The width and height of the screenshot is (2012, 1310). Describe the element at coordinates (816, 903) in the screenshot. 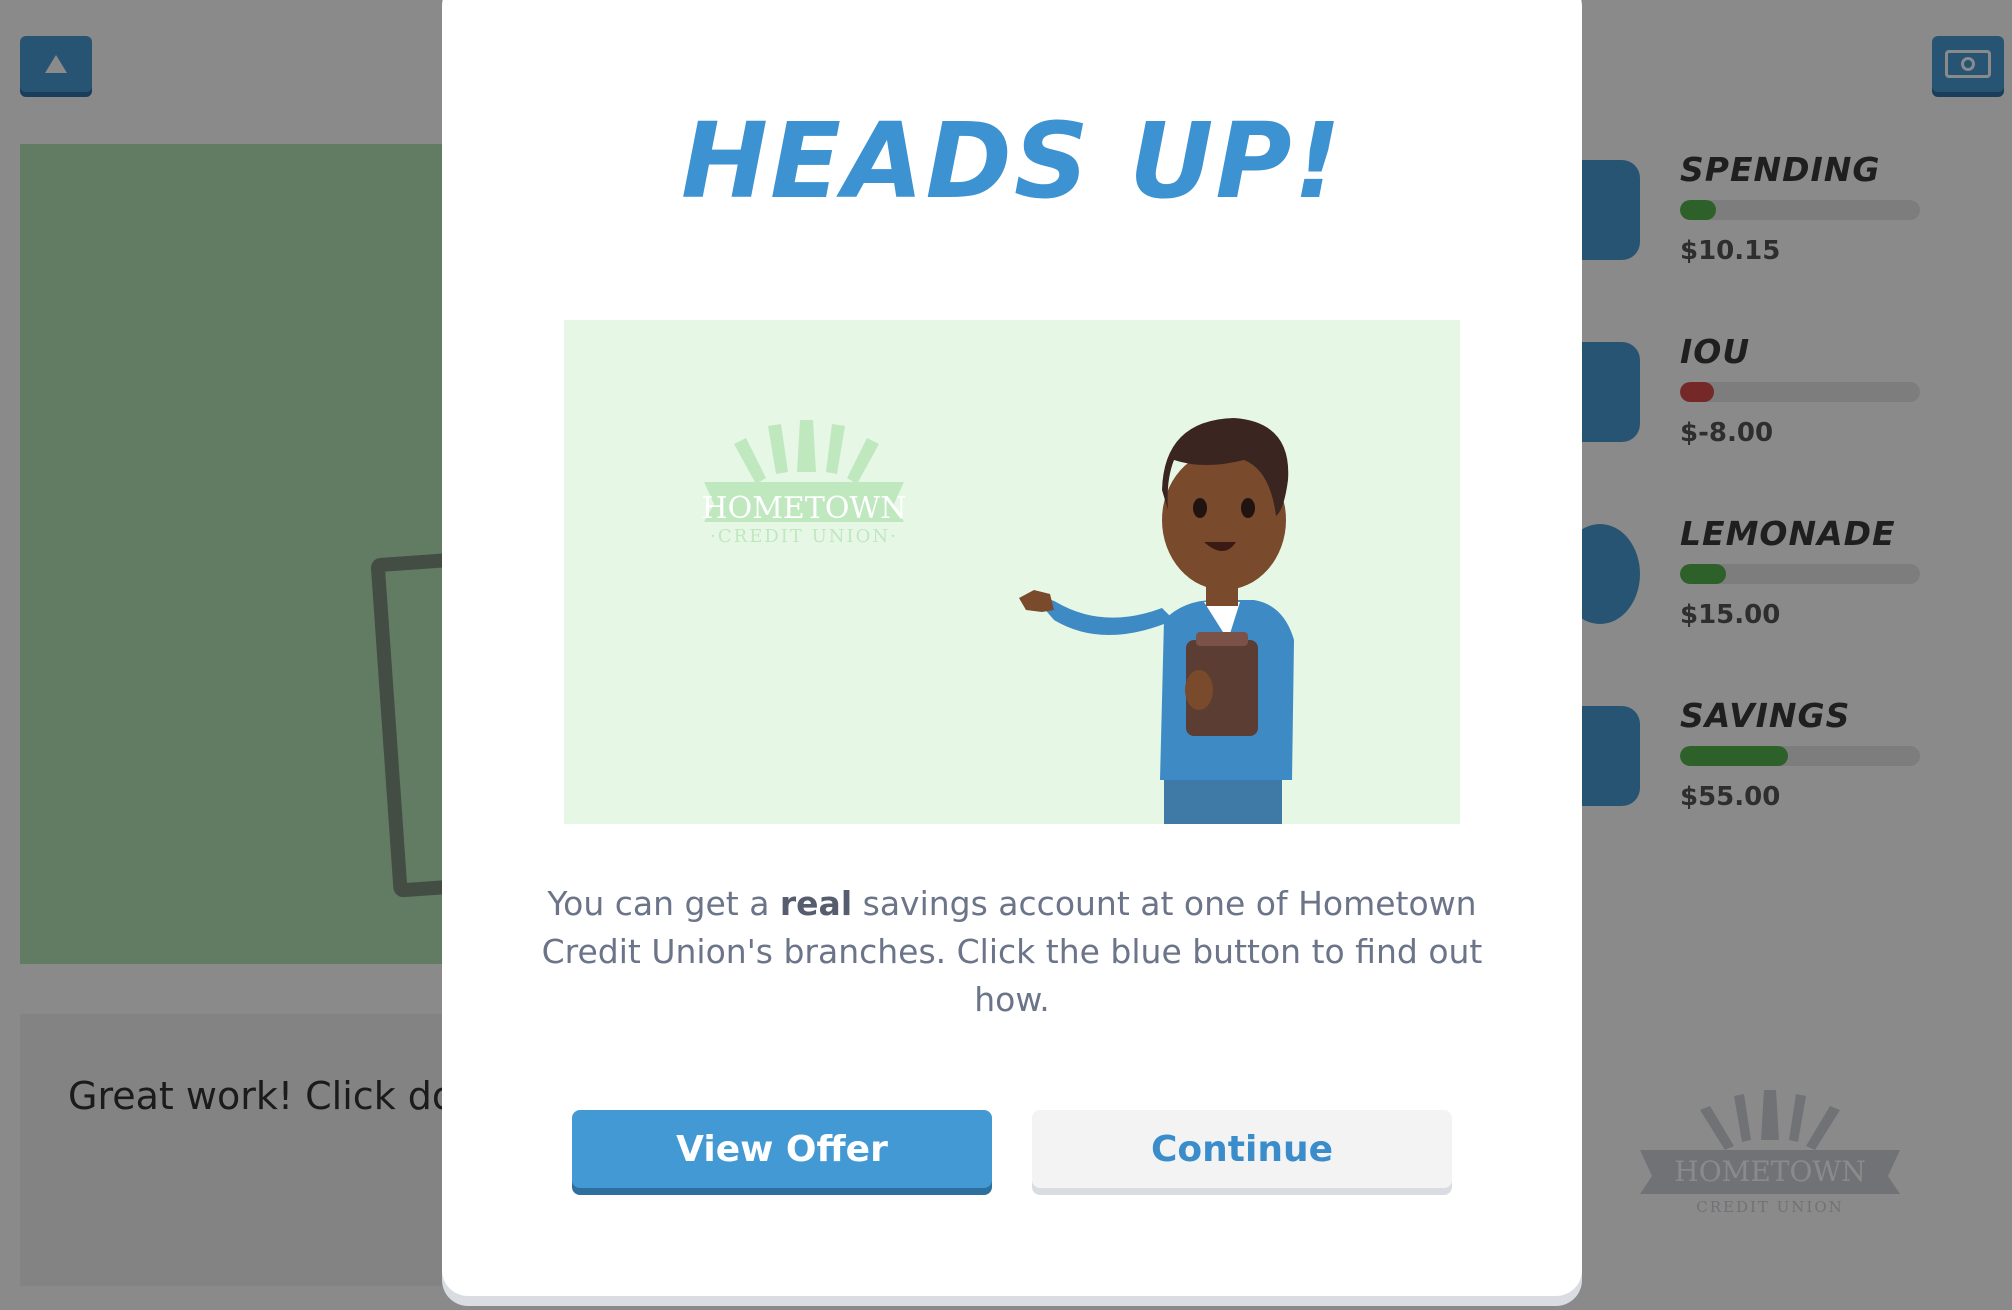

I see `message-emphasis: real` at that location.